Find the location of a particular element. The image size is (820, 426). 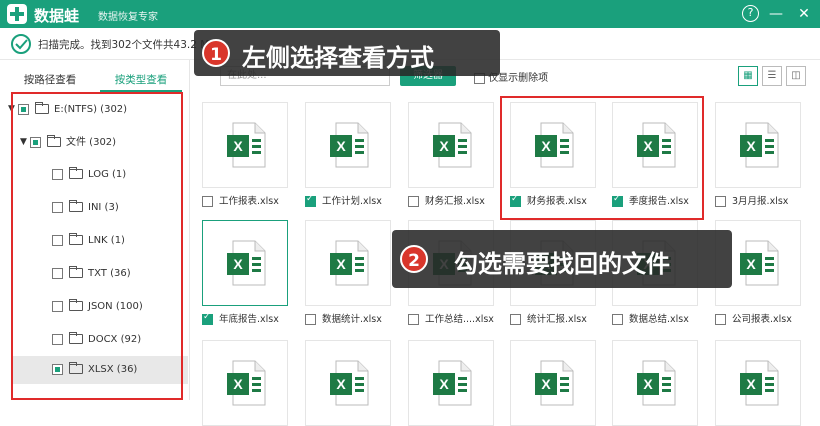

file-name: 数据统计.xlsx is located at coordinates (352, 319).